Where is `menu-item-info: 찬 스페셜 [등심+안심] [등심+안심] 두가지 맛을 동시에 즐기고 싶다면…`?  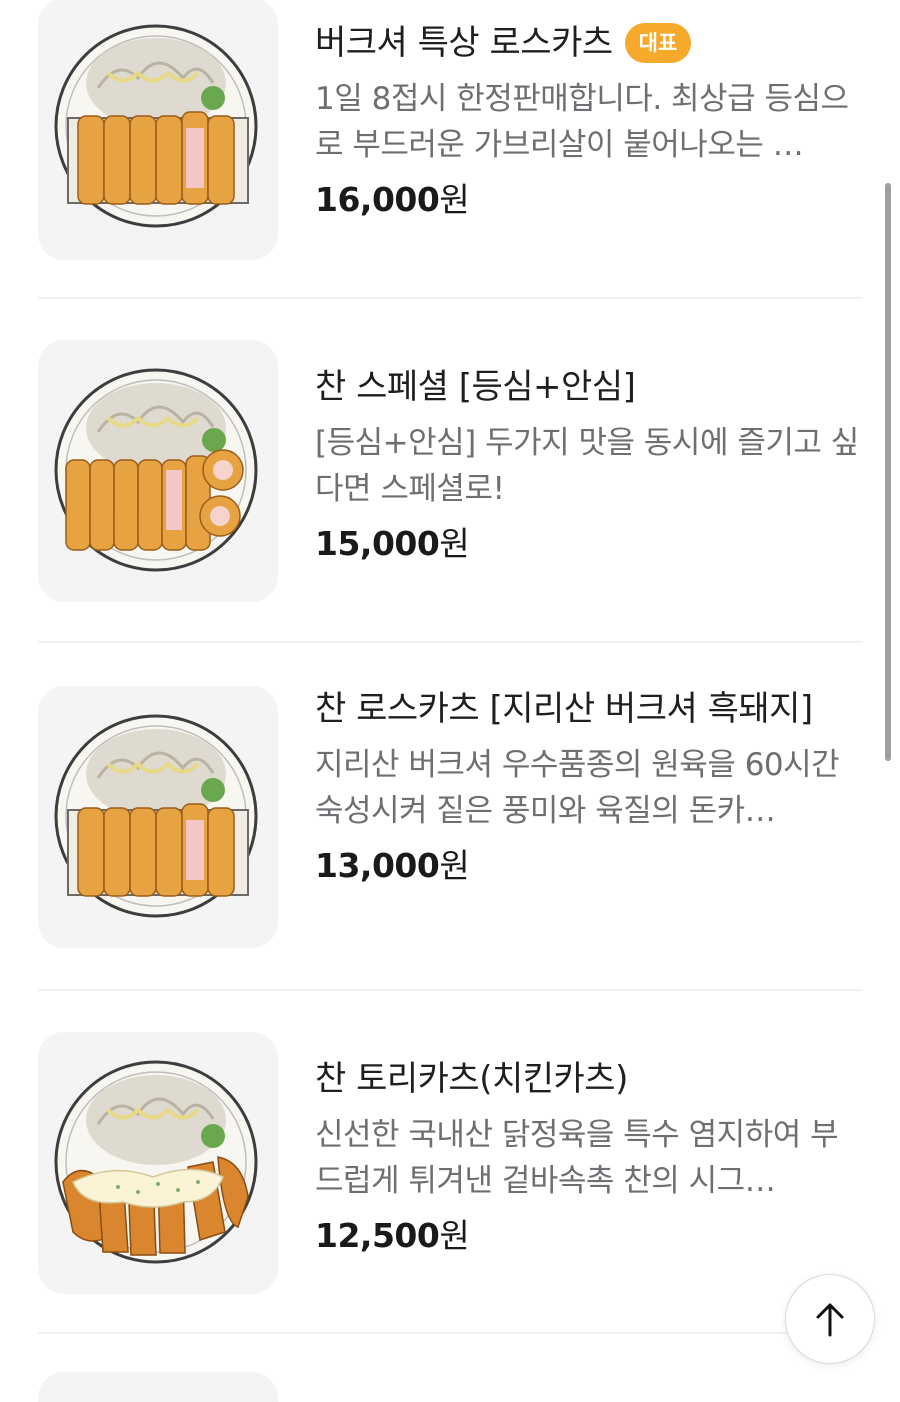
menu-item-info: 찬 스페셜 [등심+안심] [등심+안심] 두가지 맛을 동시에 즐기고 싶다면… is located at coordinates (588, 465).